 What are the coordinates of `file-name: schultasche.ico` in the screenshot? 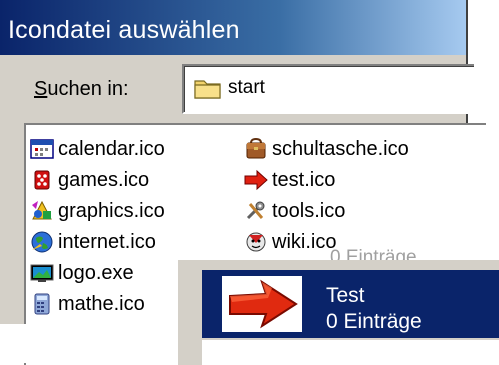 It's located at (340, 149).